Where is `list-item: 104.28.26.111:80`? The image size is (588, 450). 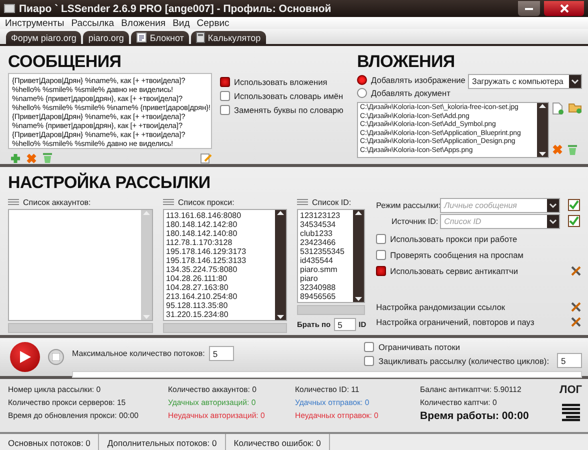
list-item: 104.28.26.111:80 is located at coordinates (219, 278).